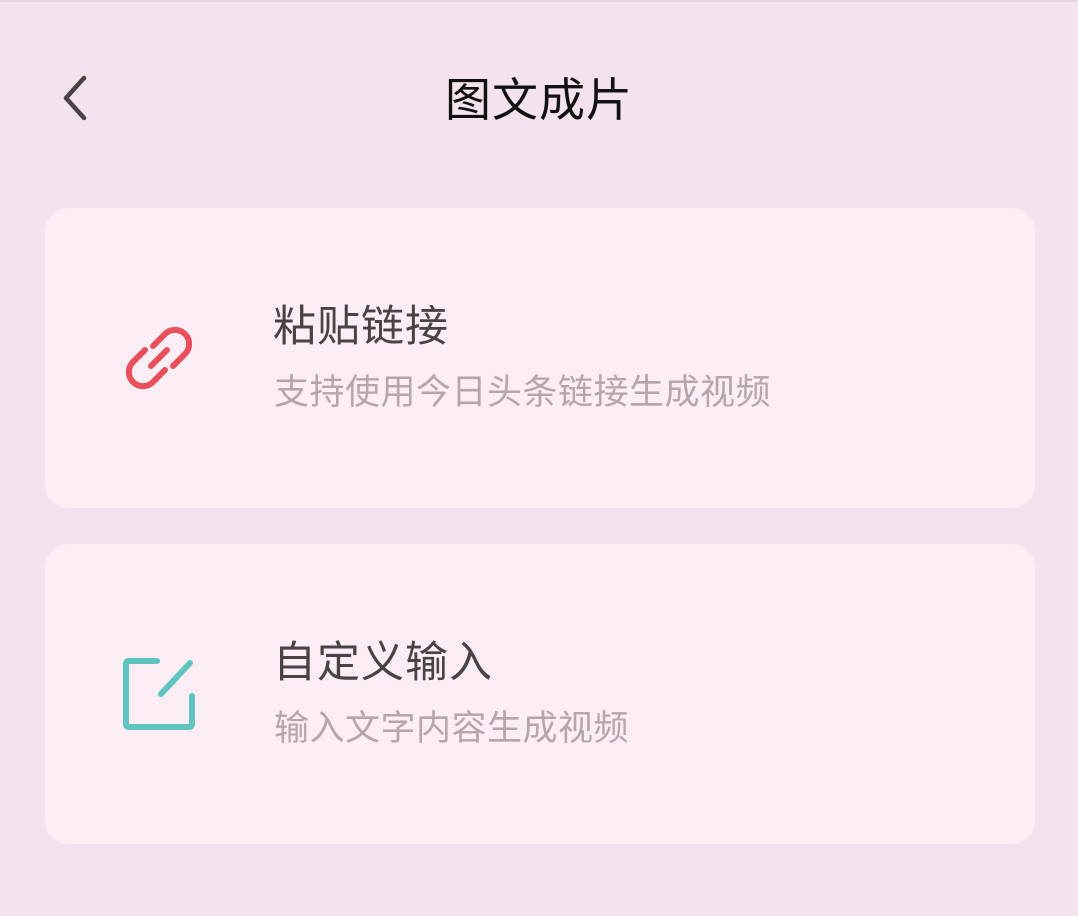  Describe the element at coordinates (159, 694) in the screenshot. I see `edit-icon` at that location.